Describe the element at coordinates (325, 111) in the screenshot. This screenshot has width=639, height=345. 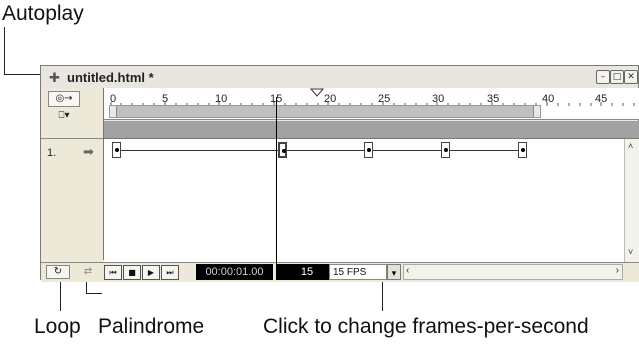
I see `range-scrubber` at that location.